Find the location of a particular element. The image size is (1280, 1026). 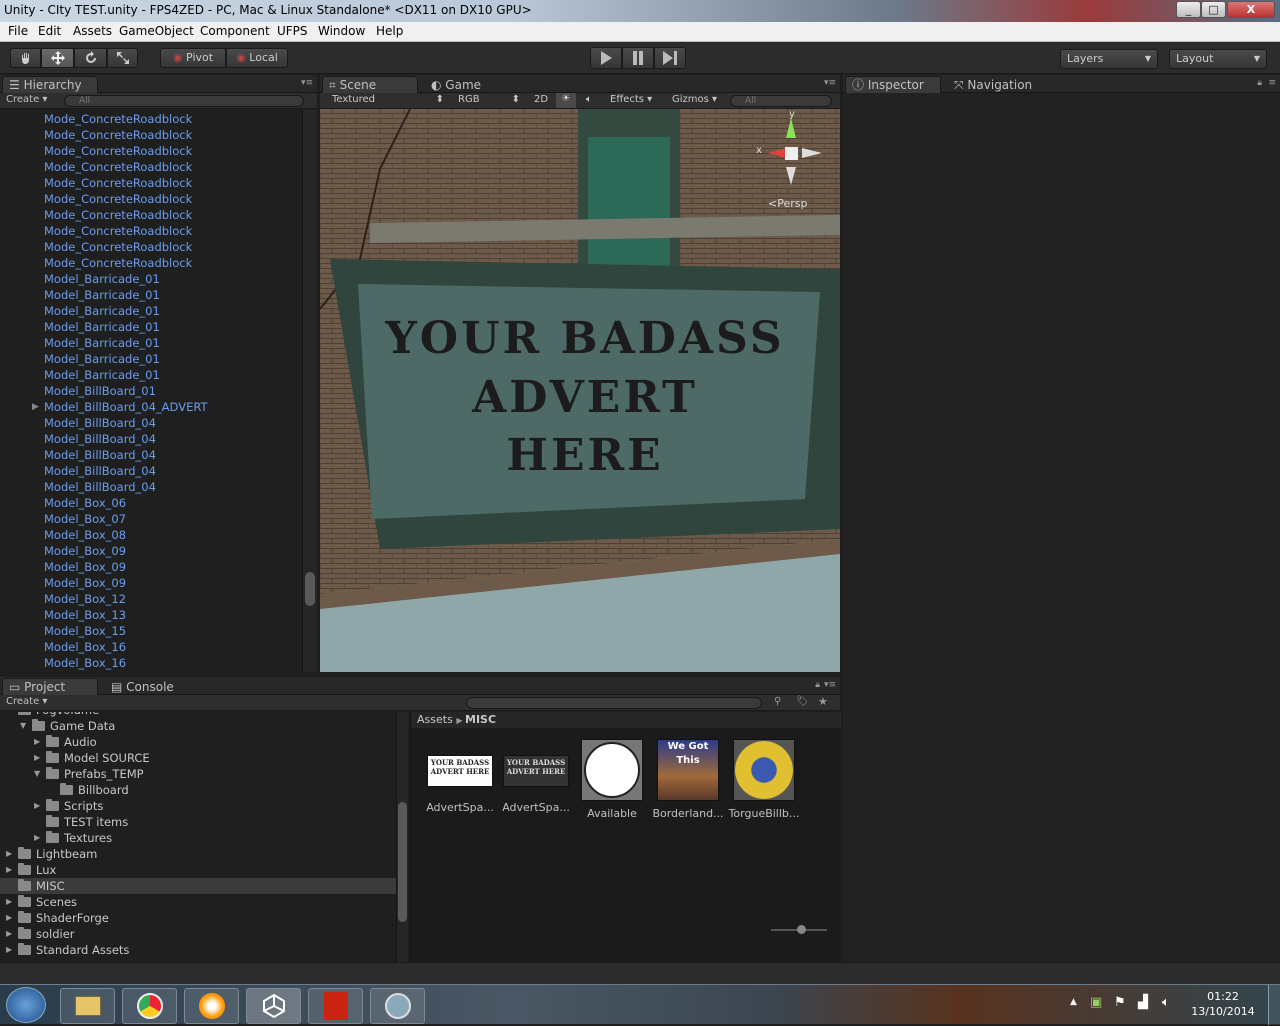

color-mode-dropdown: RGB ⬍ is located at coordinates (489, 99).